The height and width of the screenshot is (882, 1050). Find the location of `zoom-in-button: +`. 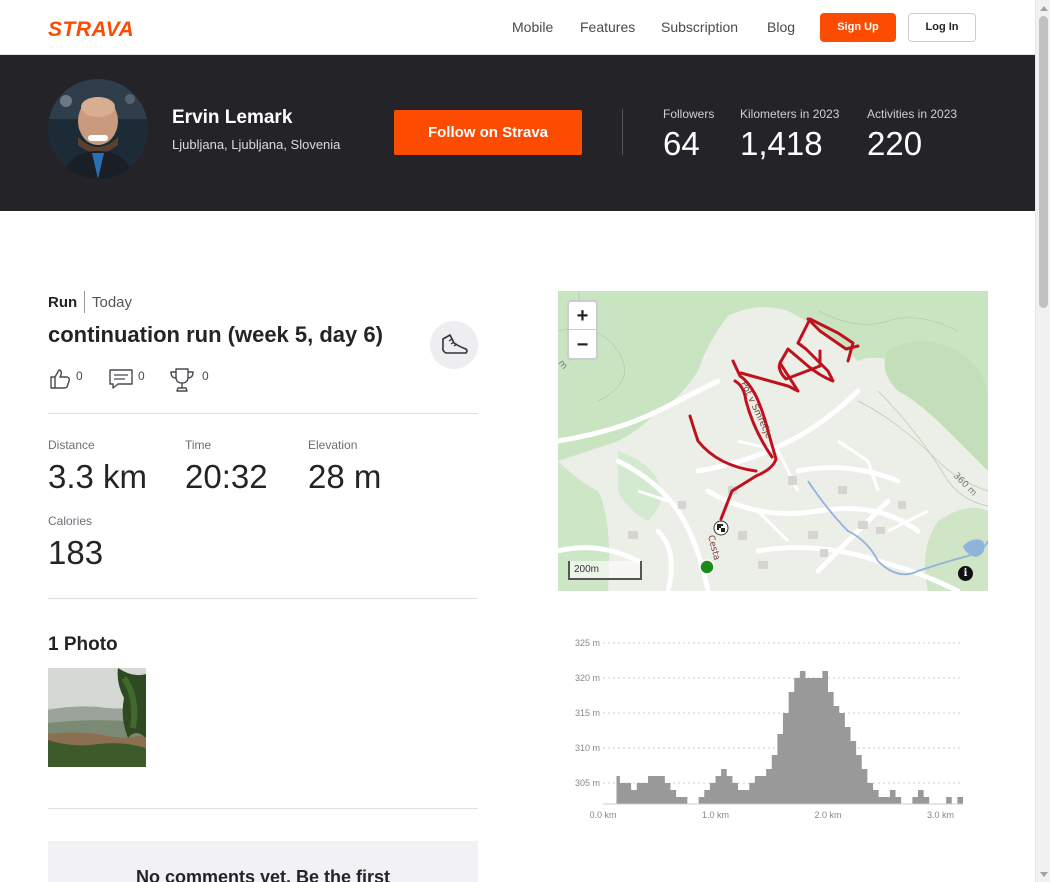

zoom-in-button: + is located at coordinates (582, 316).